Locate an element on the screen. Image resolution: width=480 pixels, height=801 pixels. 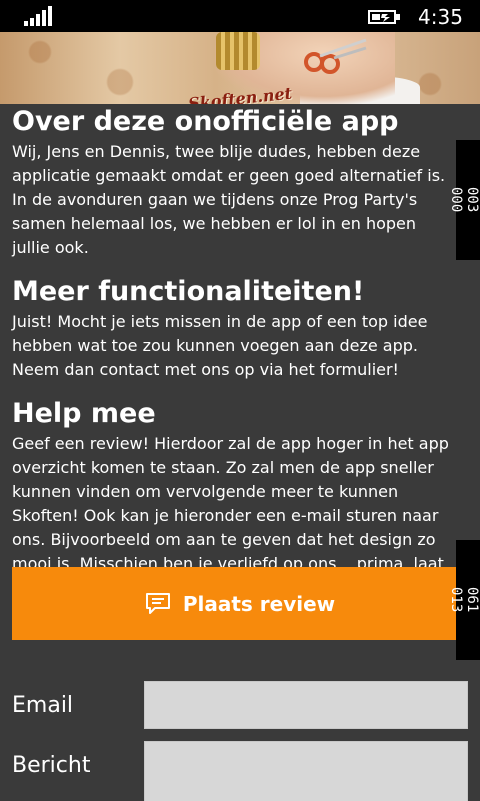
section-title: Over deze onofficiële app is located at coordinates (205, 121).